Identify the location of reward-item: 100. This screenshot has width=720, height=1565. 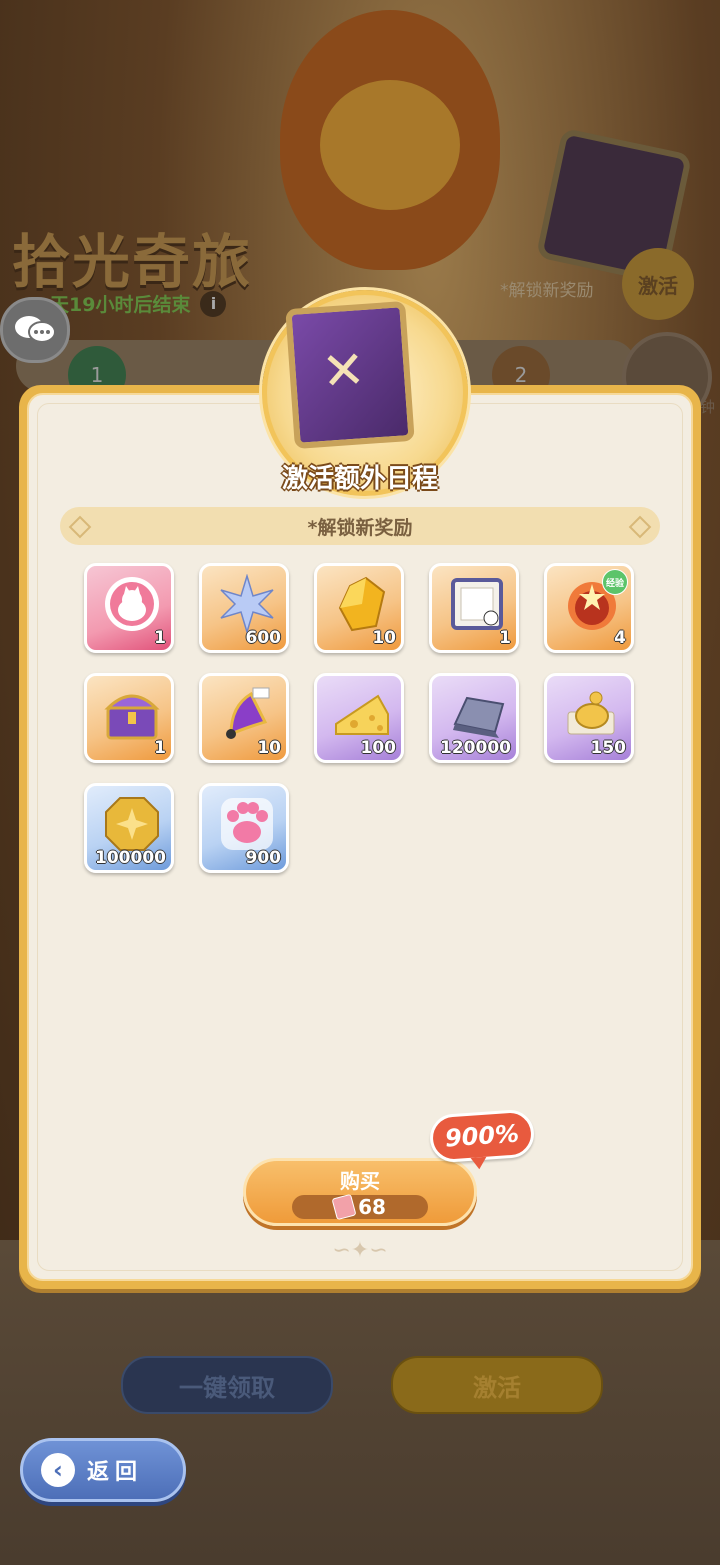
(359, 718).